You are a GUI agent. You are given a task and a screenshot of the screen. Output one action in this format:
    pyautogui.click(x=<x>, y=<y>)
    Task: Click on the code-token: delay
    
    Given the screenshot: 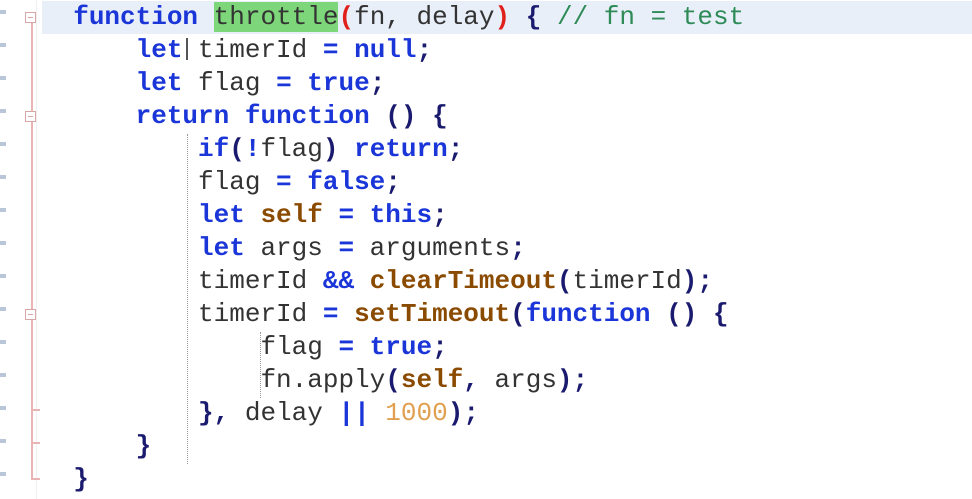 What is the action you would take?
    pyautogui.click(x=284, y=413)
    